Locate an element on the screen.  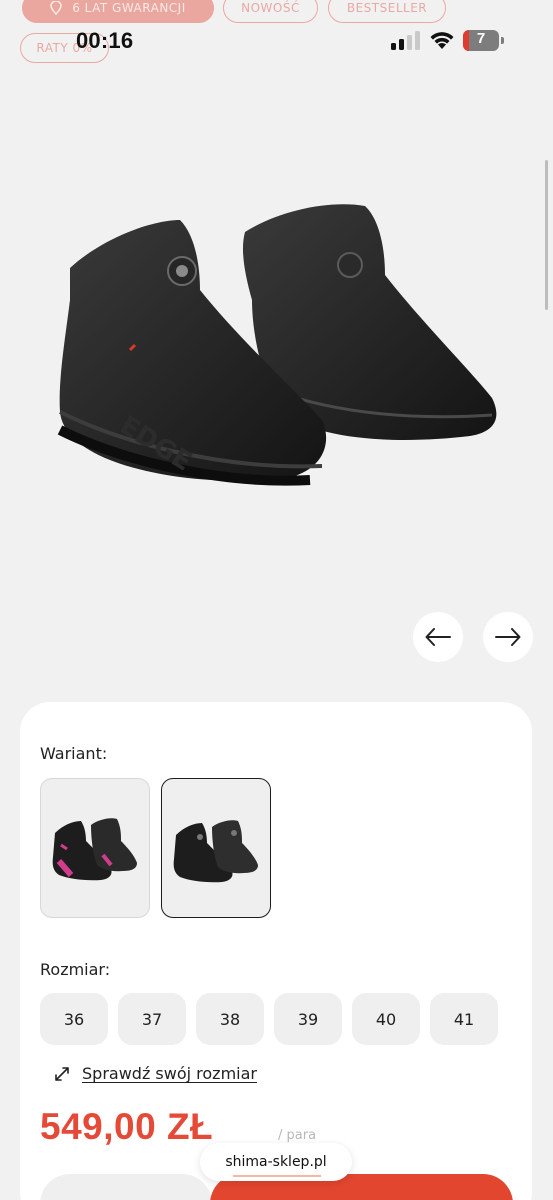
quantity-stepper is located at coordinates (126, 1187).